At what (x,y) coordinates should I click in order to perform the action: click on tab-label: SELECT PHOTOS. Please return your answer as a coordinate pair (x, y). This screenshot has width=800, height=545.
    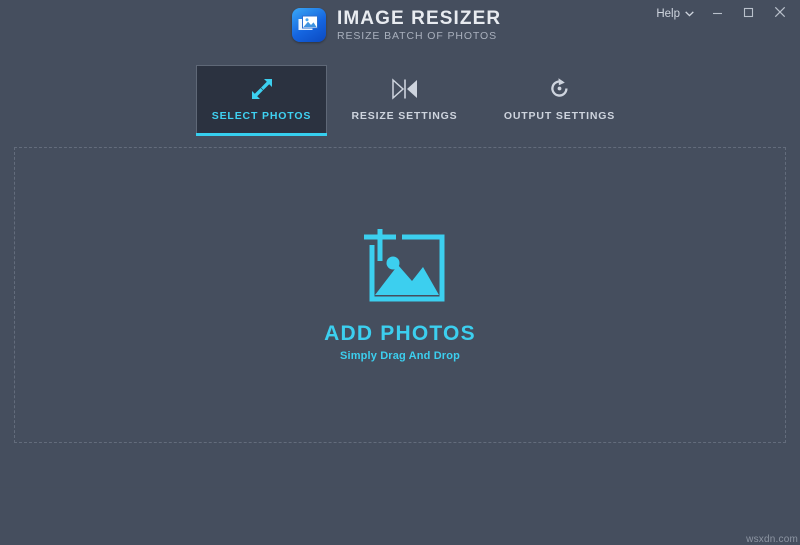
    Looking at the image, I should click on (261, 116).